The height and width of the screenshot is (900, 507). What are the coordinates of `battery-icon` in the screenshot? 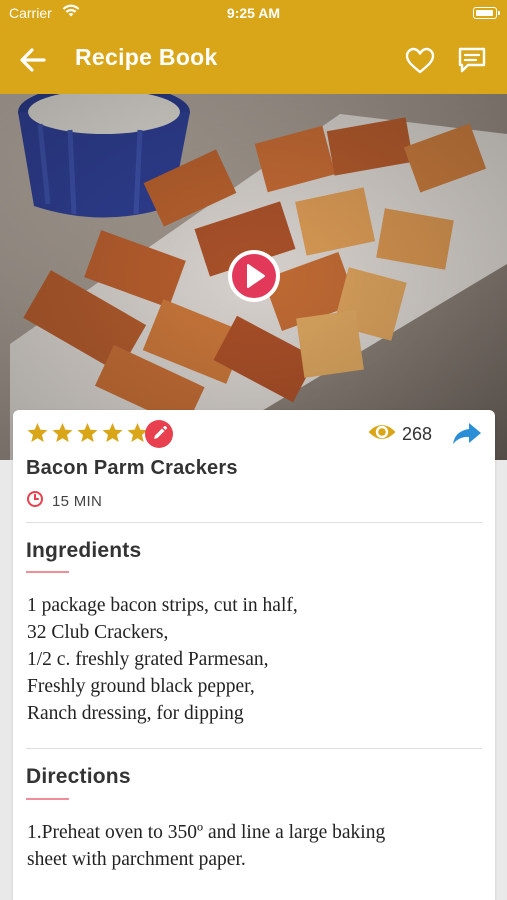 It's located at (486, 13).